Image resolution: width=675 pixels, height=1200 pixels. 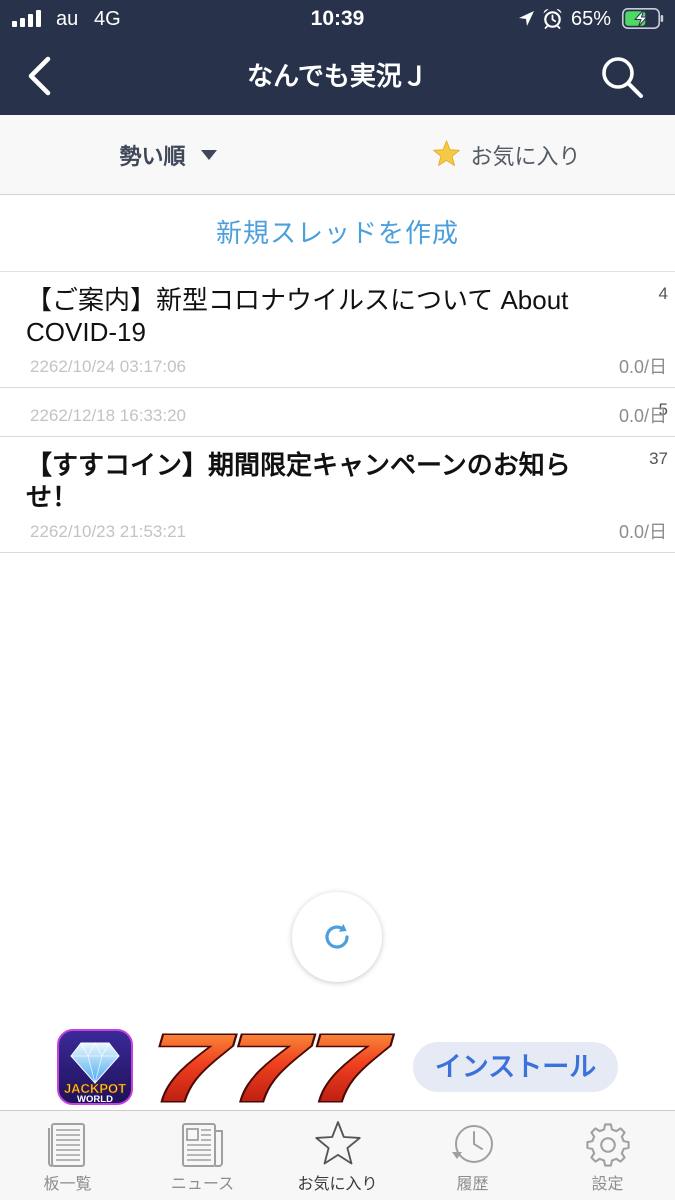 What do you see at coordinates (515, 1067) in the screenshot?
I see `install-button: インストール` at bounding box center [515, 1067].